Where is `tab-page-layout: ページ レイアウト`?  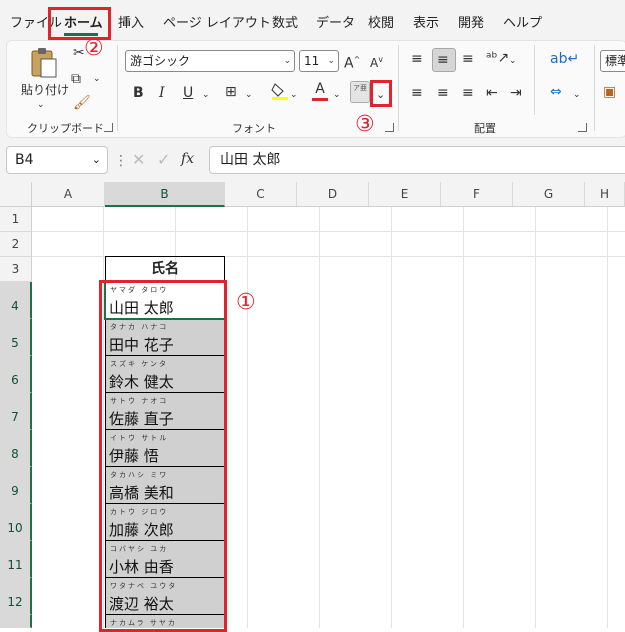
tab-page-layout: ページ レイアウト is located at coordinates (217, 21).